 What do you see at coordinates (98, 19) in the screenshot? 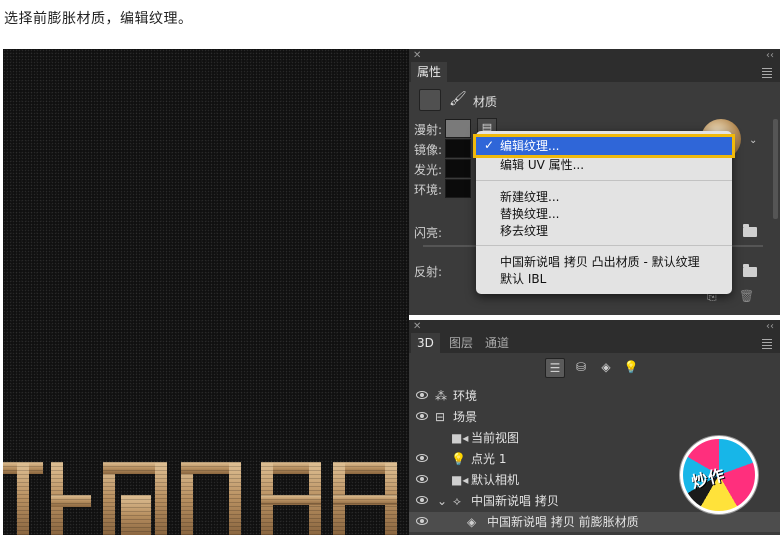
I see `caption-text: 选择前膨胀材质，编辑纹理。` at bounding box center [98, 19].